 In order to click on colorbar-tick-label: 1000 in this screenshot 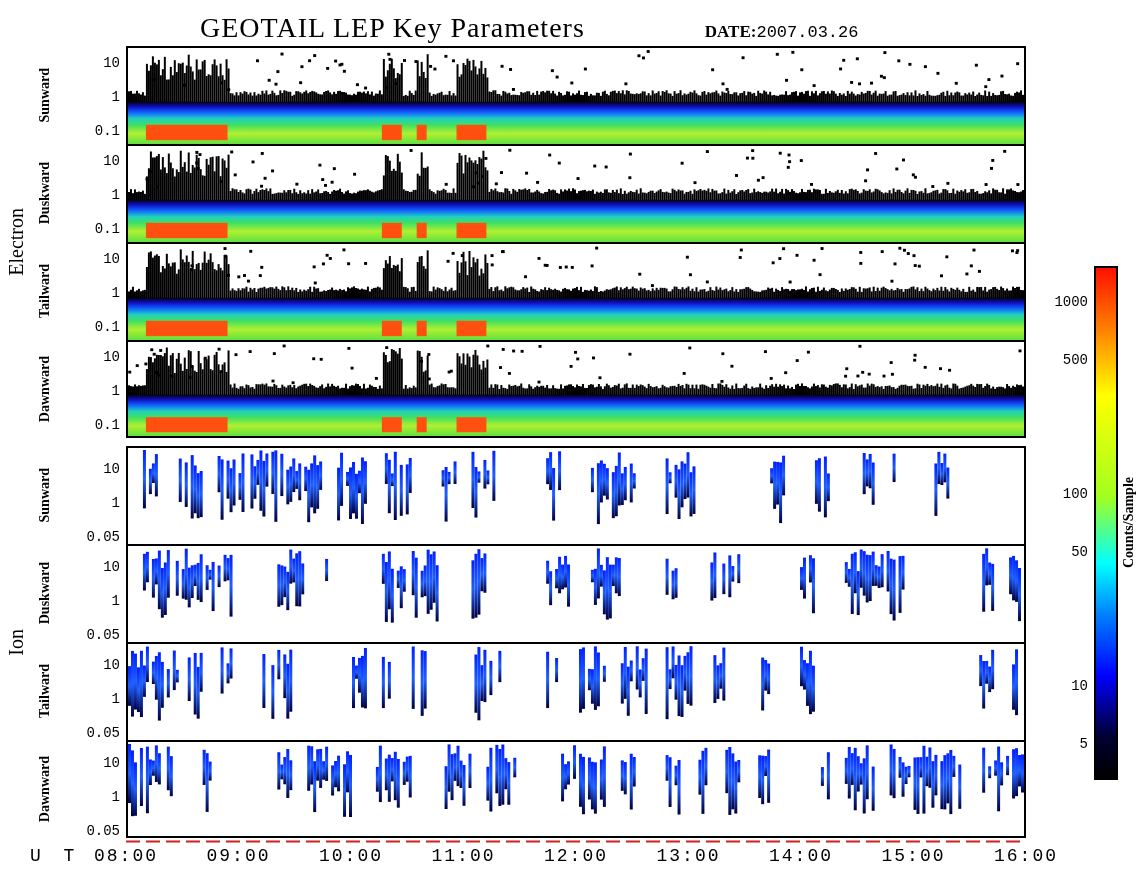, I will do `click(1071, 302)`.